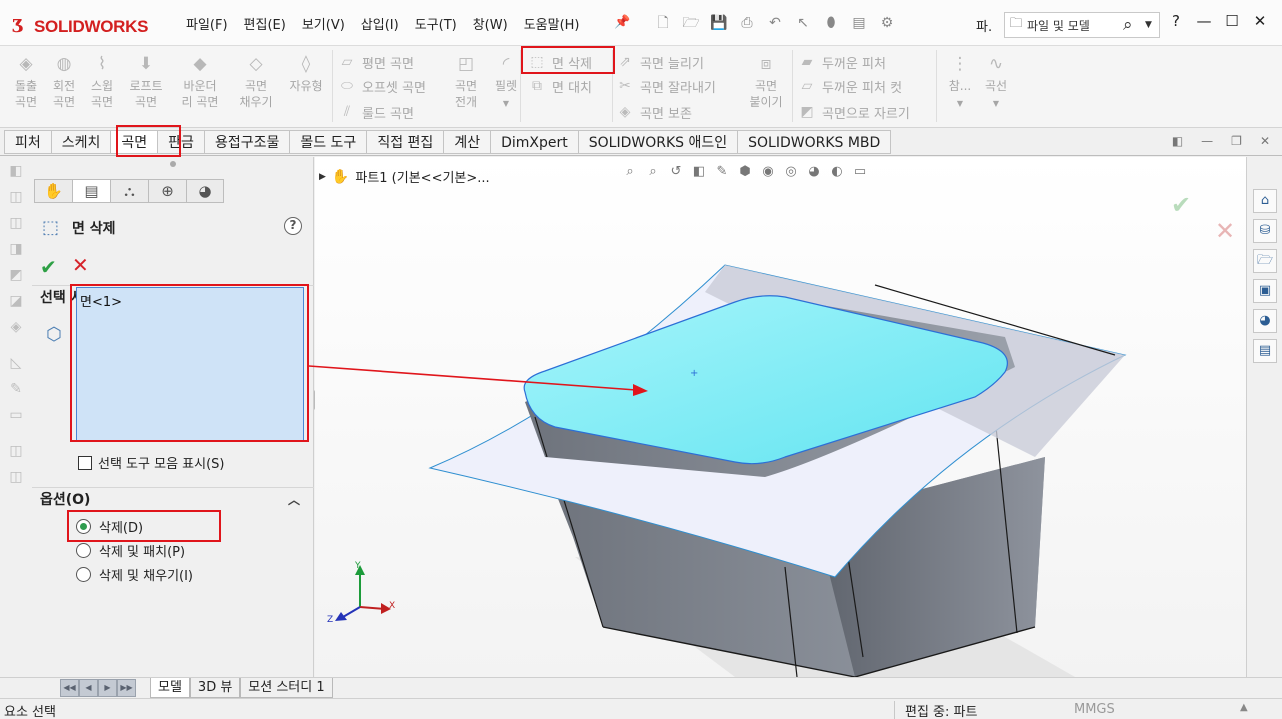 This screenshot has width=1282, height=719. Describe the element at coordinates (1232, 21) in the screenshot. I see `maximize-icon: ☐` at that location.